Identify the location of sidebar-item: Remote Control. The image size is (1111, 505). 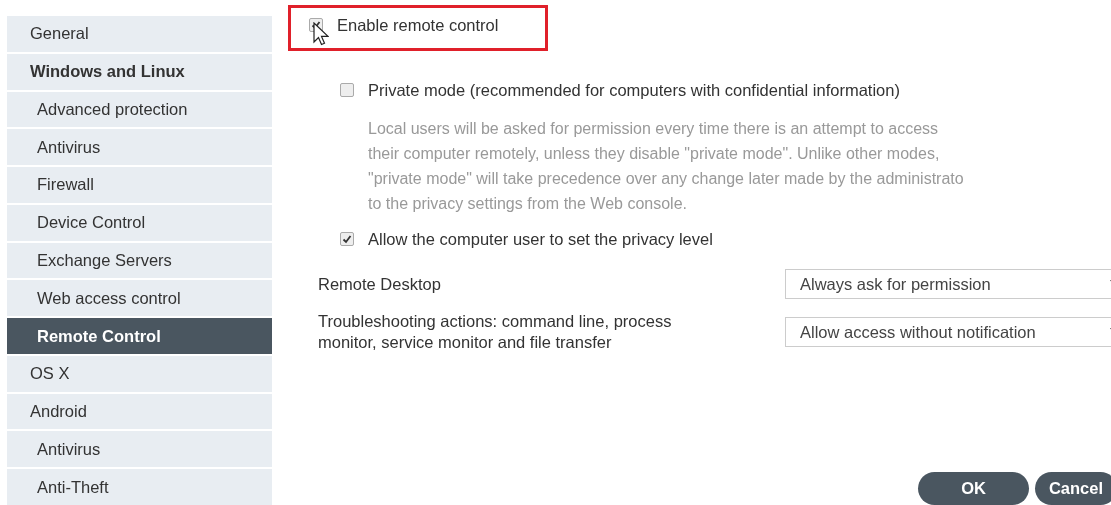
(139, 336).